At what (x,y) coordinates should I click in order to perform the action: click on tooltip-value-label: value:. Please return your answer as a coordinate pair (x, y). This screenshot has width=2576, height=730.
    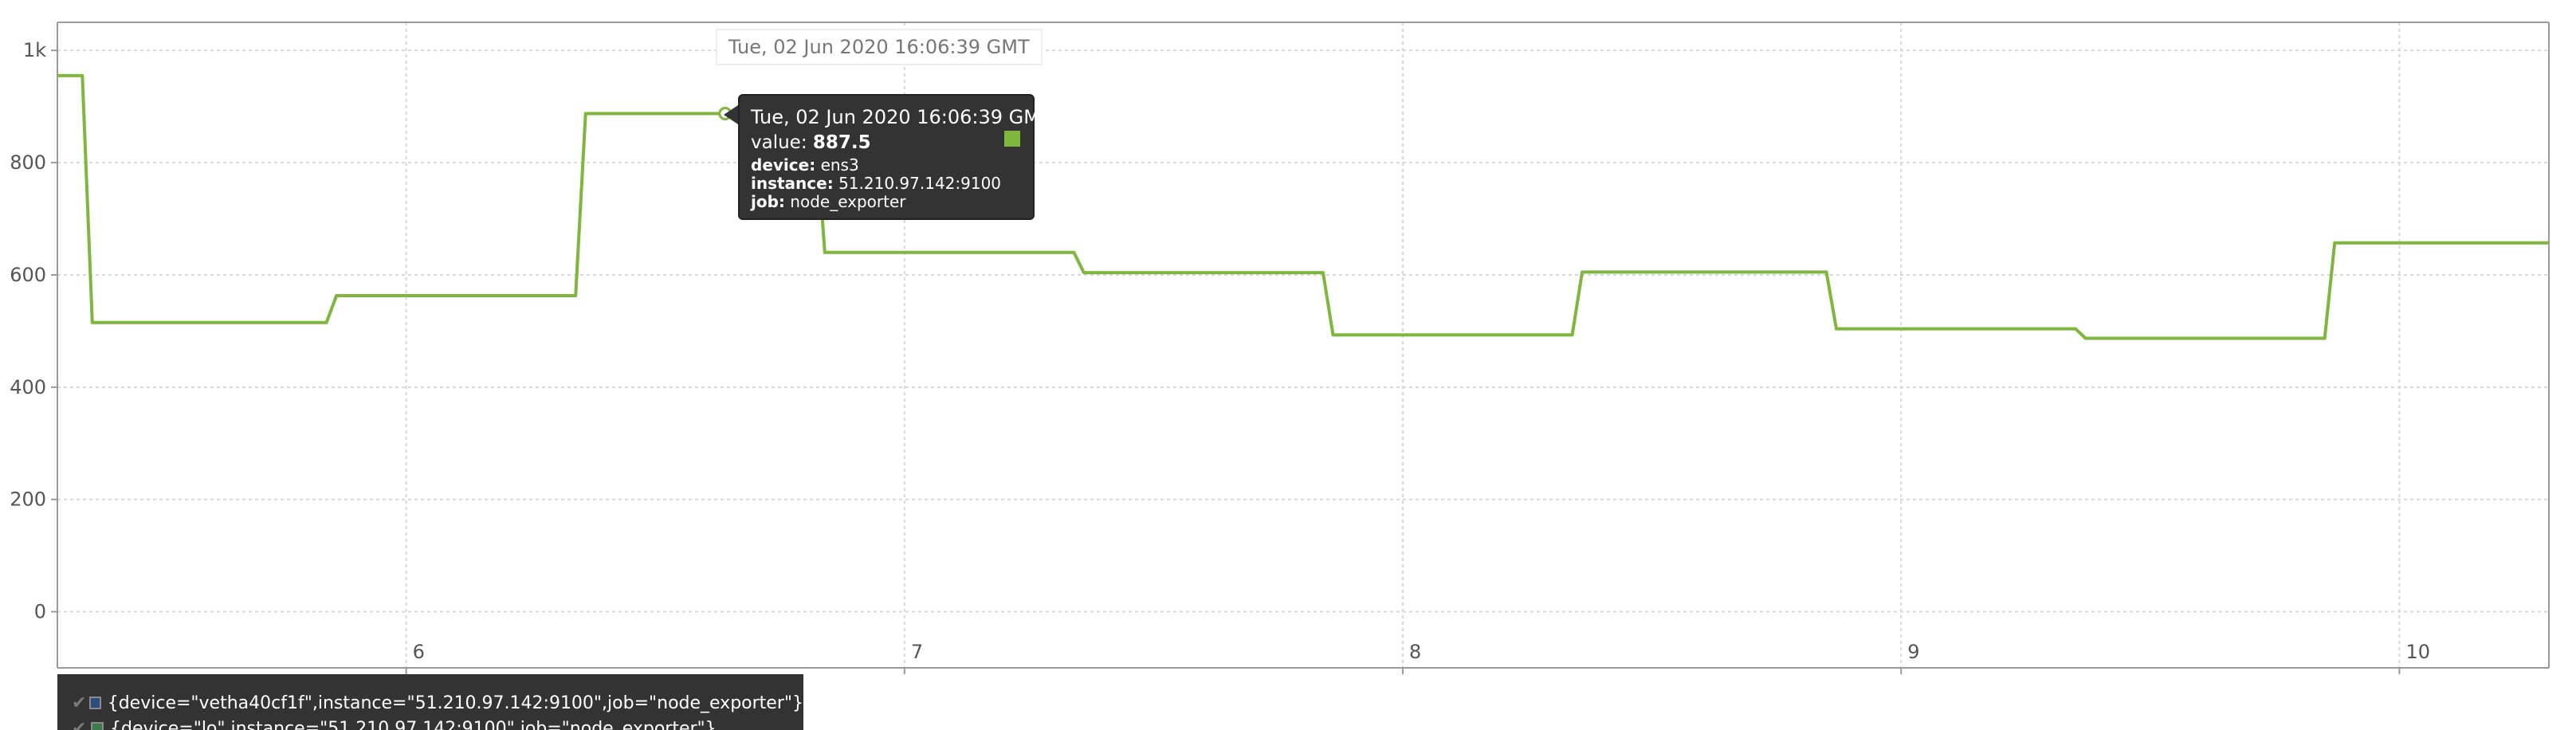
    Looking at the image, I should click on (779, 142).